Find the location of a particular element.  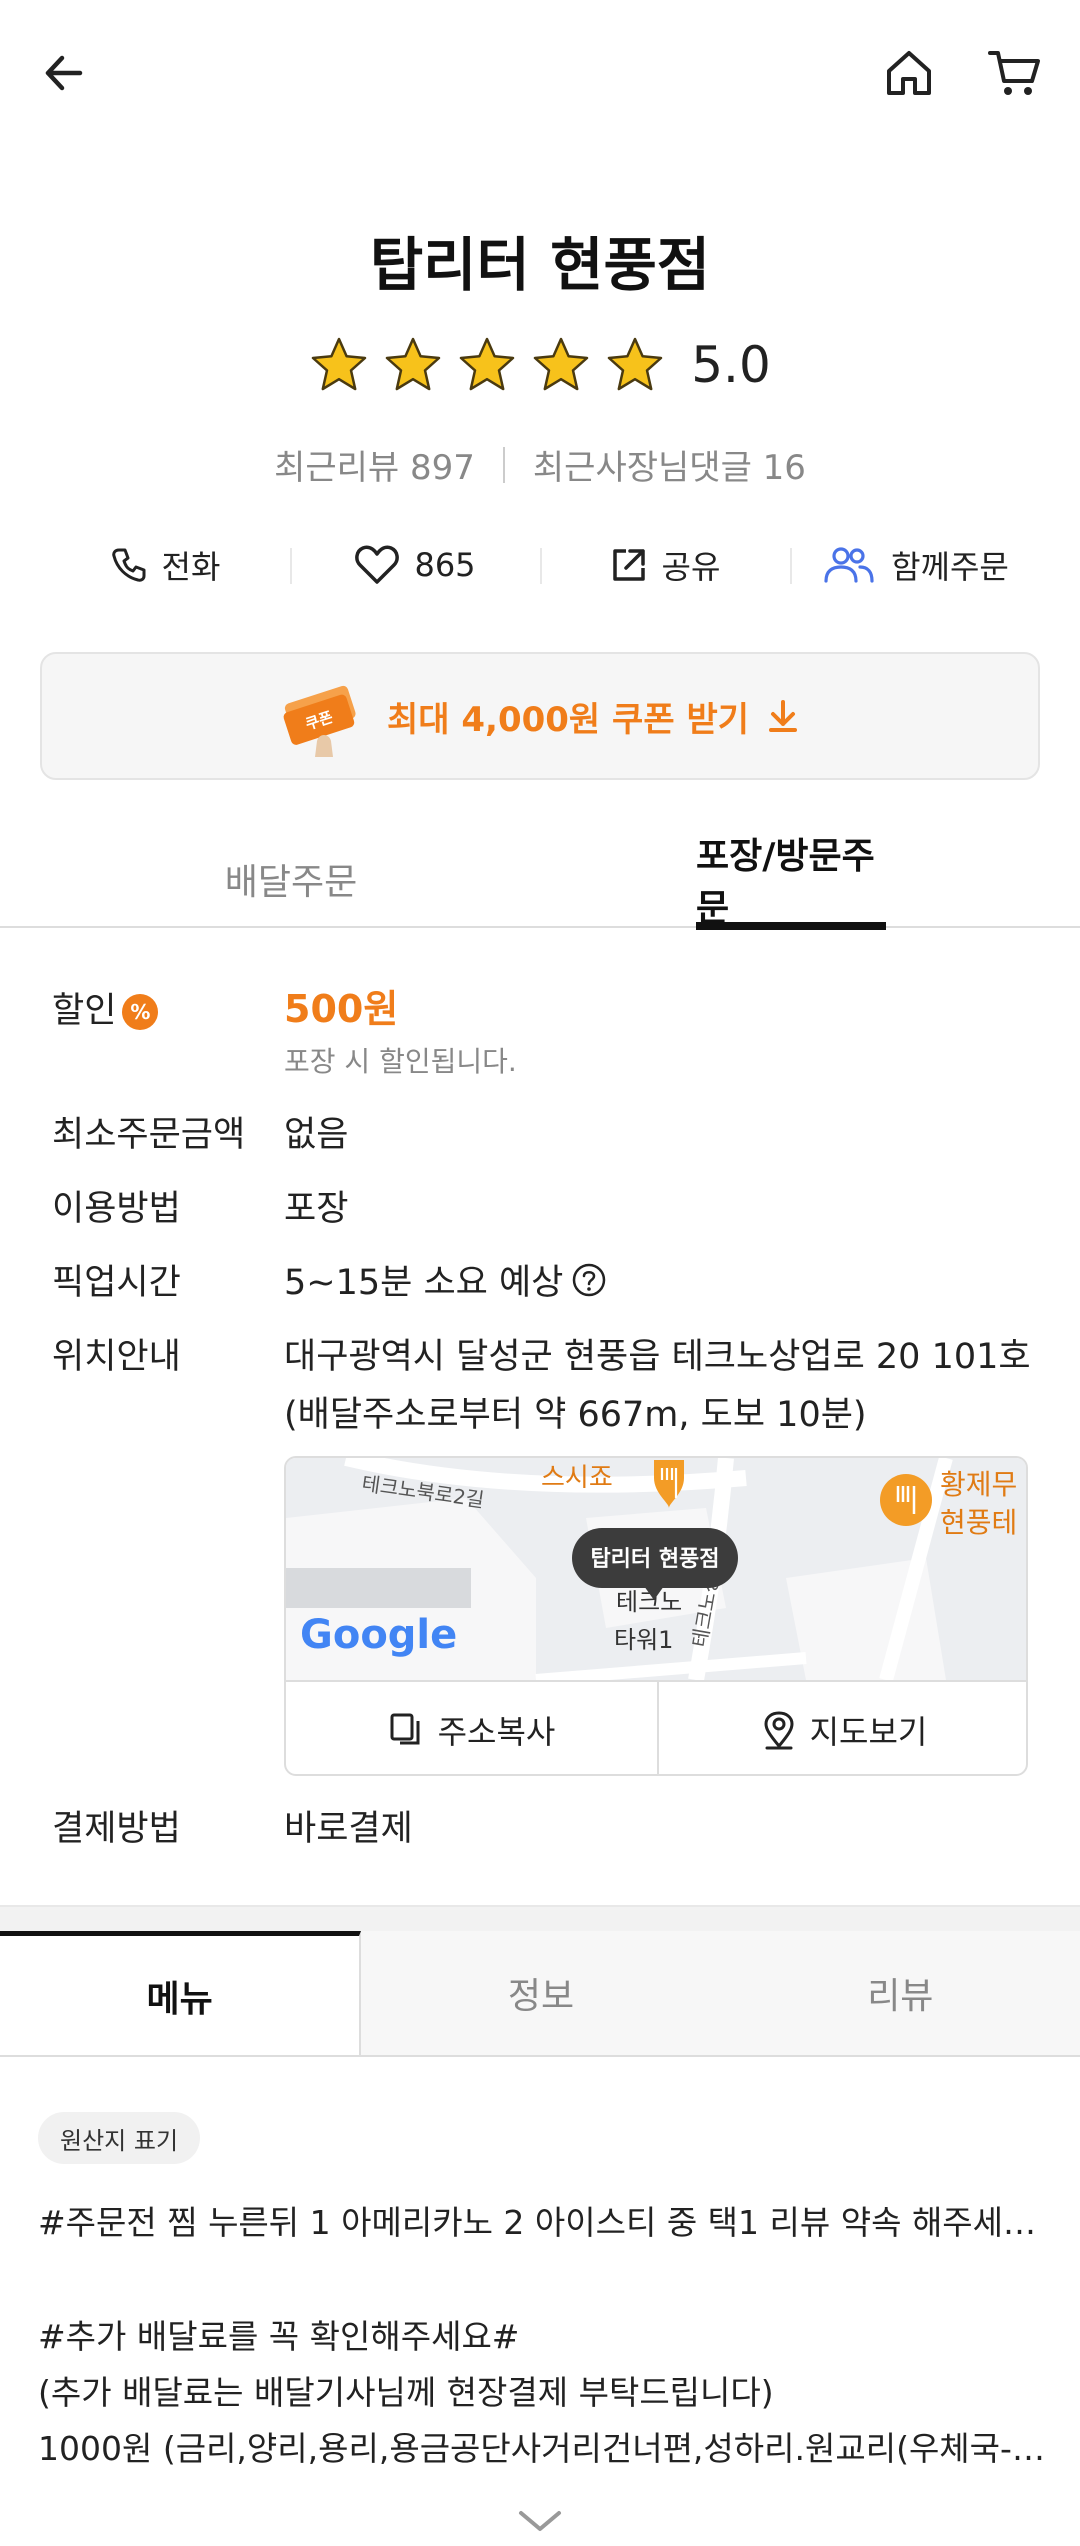

share-label: 공유 is located at coordinates (691, 567).